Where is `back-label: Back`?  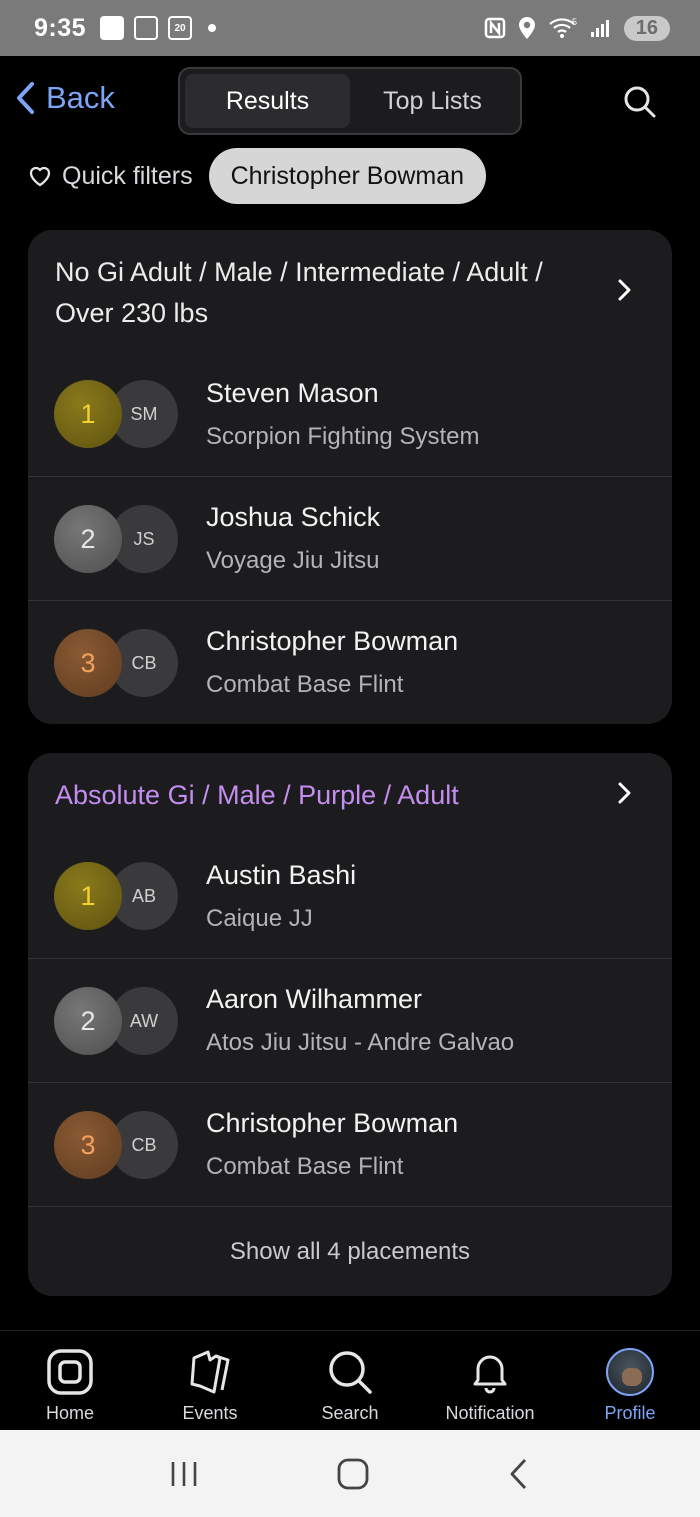
back-label: Back is located at coordinates (80, 97).